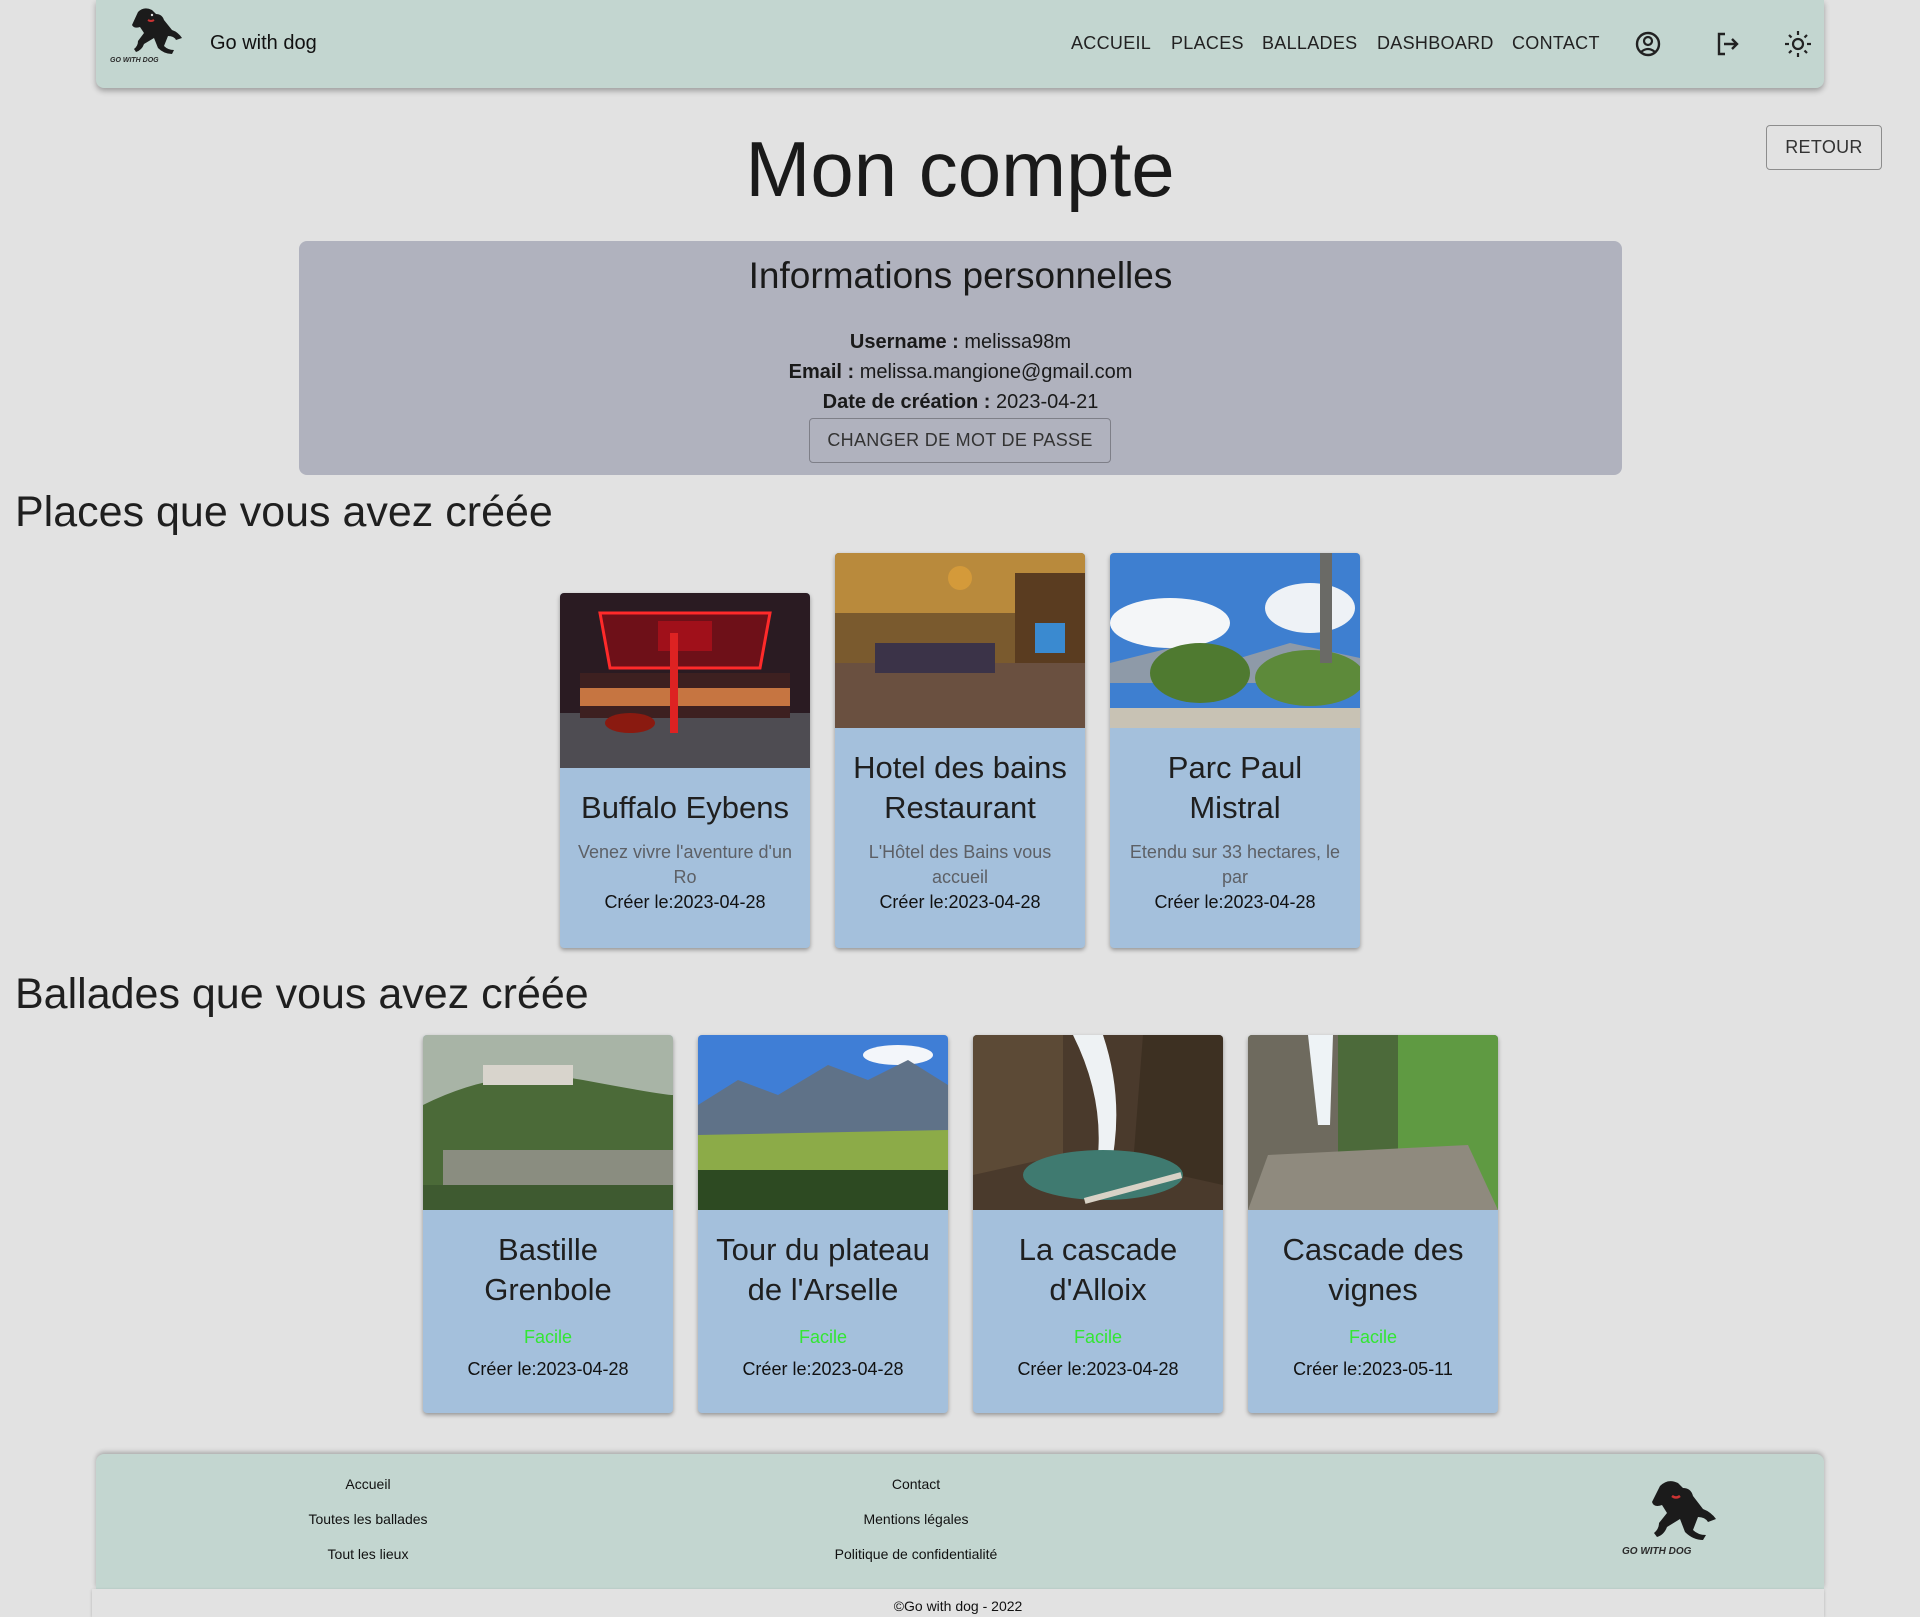 The height and width of the screenshot is (1617, 1920). Describe the element at coordinates (821, 372) in the screenshot. I see `email-label: Email :` at that location.